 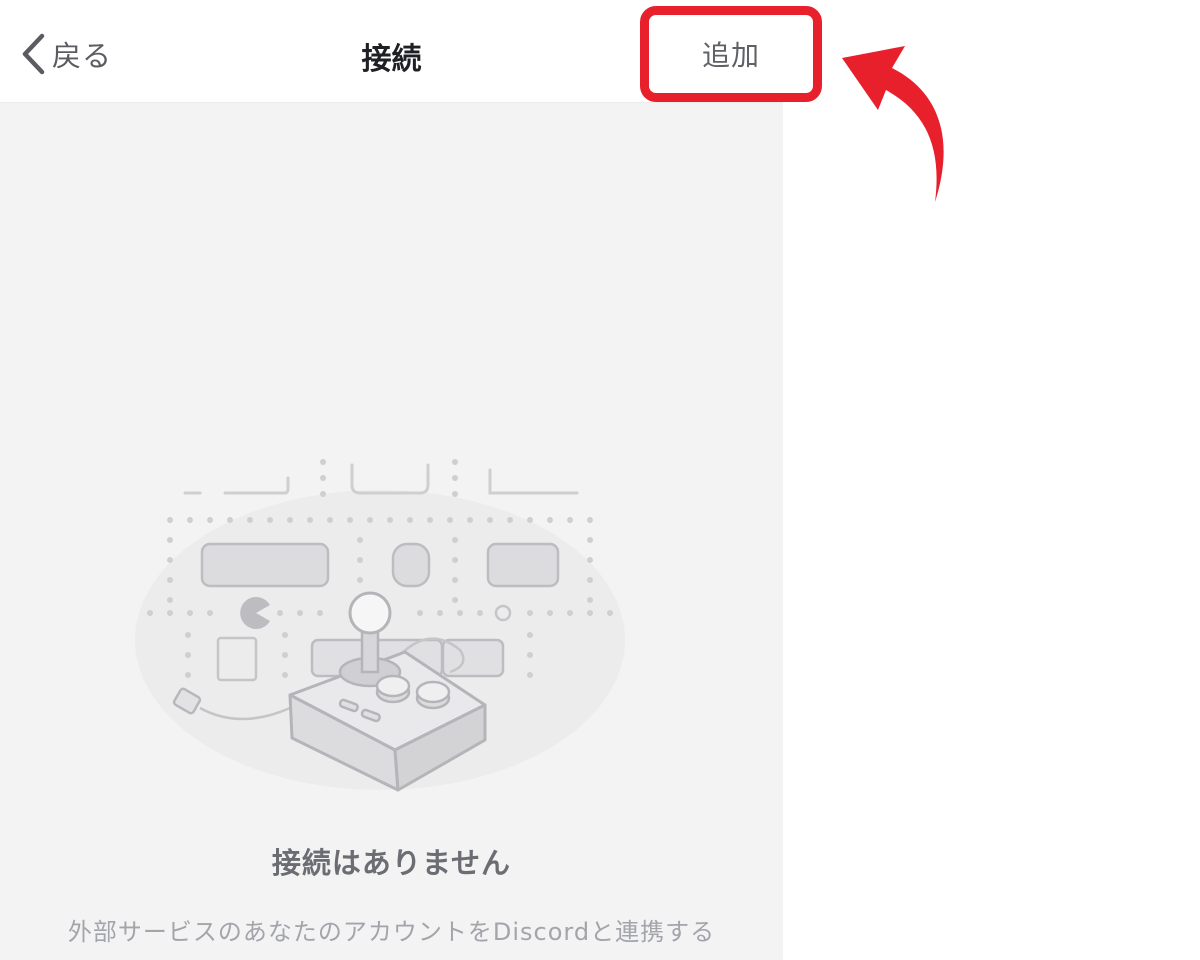 What do you see at coordinates (731, 54) in the screenshot?
I see `add-connection-button: 追加` at bounding box center [731, 54].